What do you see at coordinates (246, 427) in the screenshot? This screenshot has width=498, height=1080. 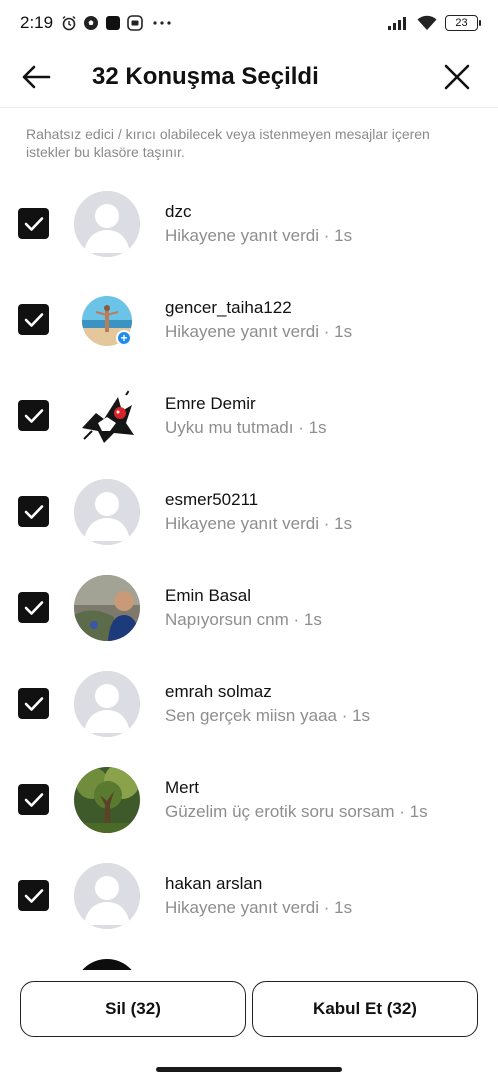 I see `message-preview: Uyku mu tutmadı · 1s` at bounding box center [246, 427].